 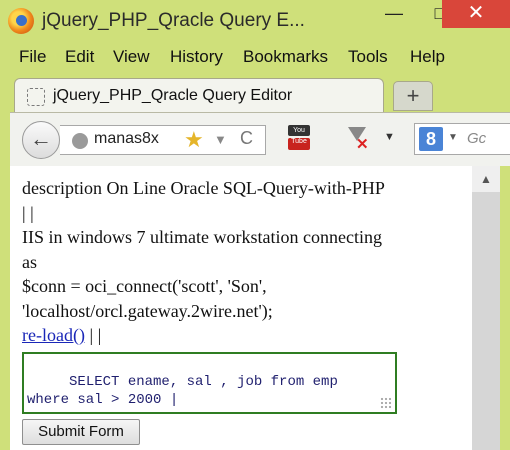 I want to click on reload-icon: C, so click(x=246, y=138).